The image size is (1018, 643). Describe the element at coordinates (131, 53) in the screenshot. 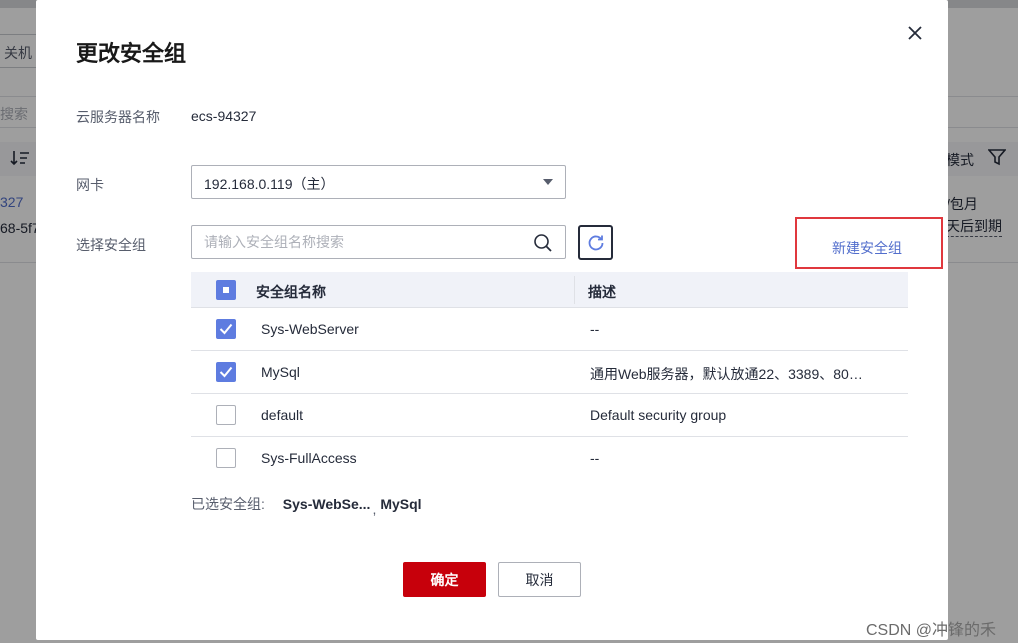

I see `dialog-title: 更改安全组` at that location.